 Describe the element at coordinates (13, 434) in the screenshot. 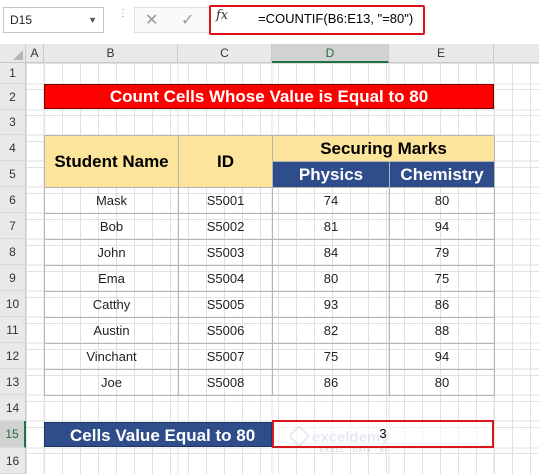

I see `row-header-15: 15` at that location.